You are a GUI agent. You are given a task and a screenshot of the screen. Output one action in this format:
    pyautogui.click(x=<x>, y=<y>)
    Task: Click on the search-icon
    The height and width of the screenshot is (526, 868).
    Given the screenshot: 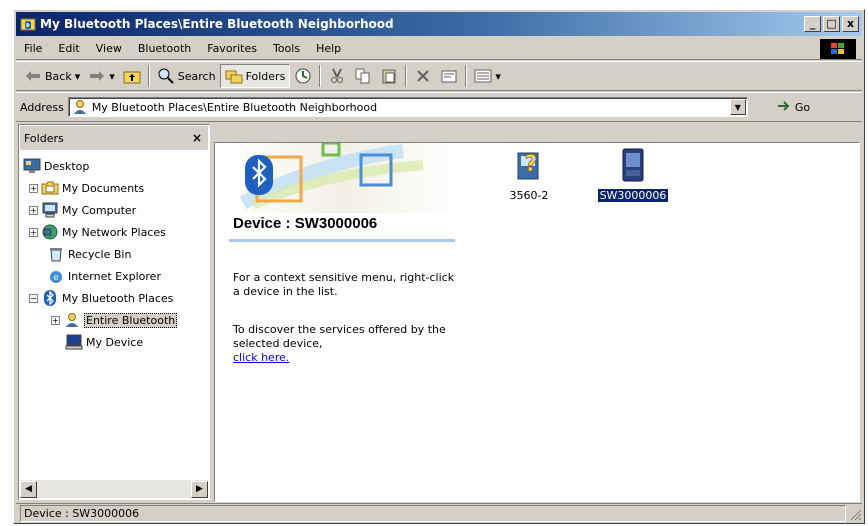 What is the action you would take?
    pyautogui.click(x=166, y=76)
    